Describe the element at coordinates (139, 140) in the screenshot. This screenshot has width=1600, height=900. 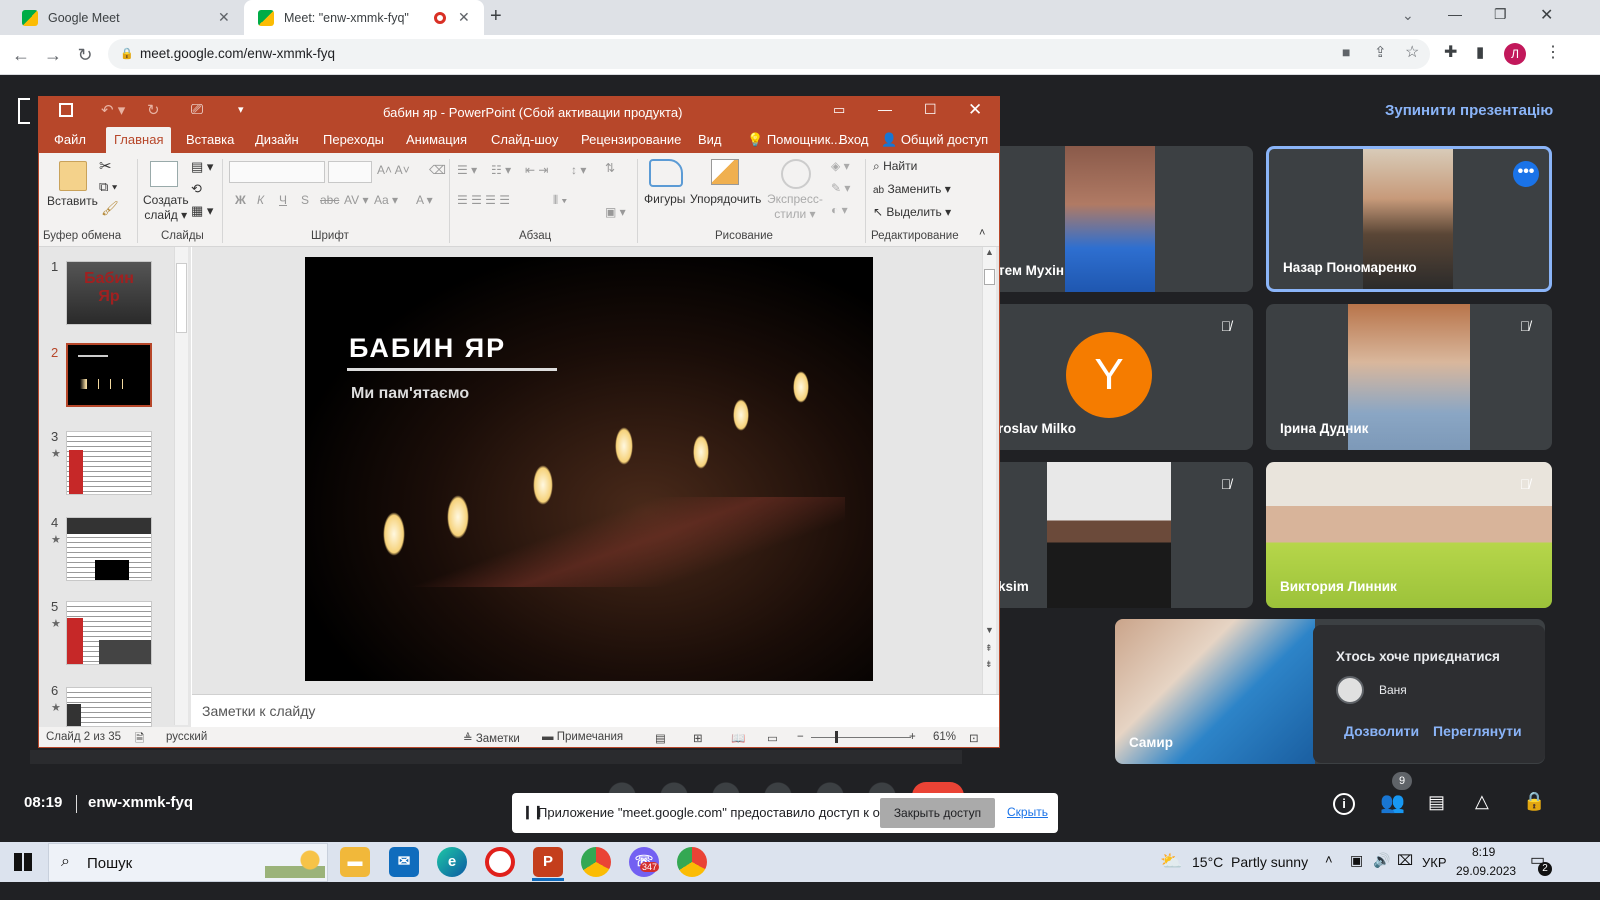
I see `tab-home: Главная` at that location.